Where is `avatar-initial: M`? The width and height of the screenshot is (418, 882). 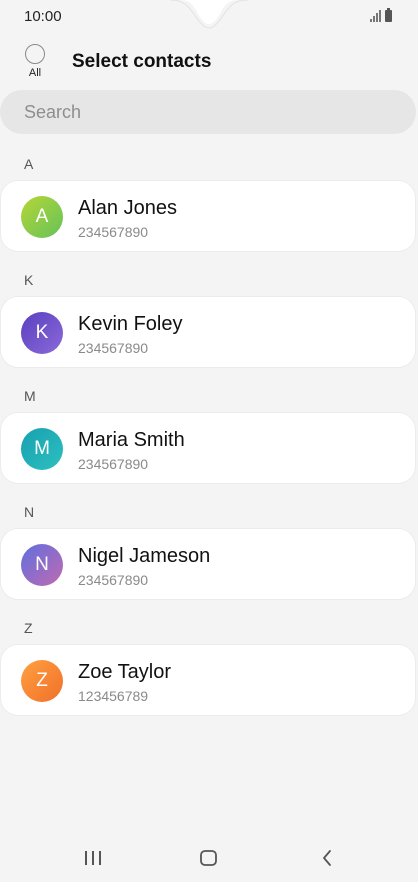 avatar-initial: M is located at coordinates (42, 448).